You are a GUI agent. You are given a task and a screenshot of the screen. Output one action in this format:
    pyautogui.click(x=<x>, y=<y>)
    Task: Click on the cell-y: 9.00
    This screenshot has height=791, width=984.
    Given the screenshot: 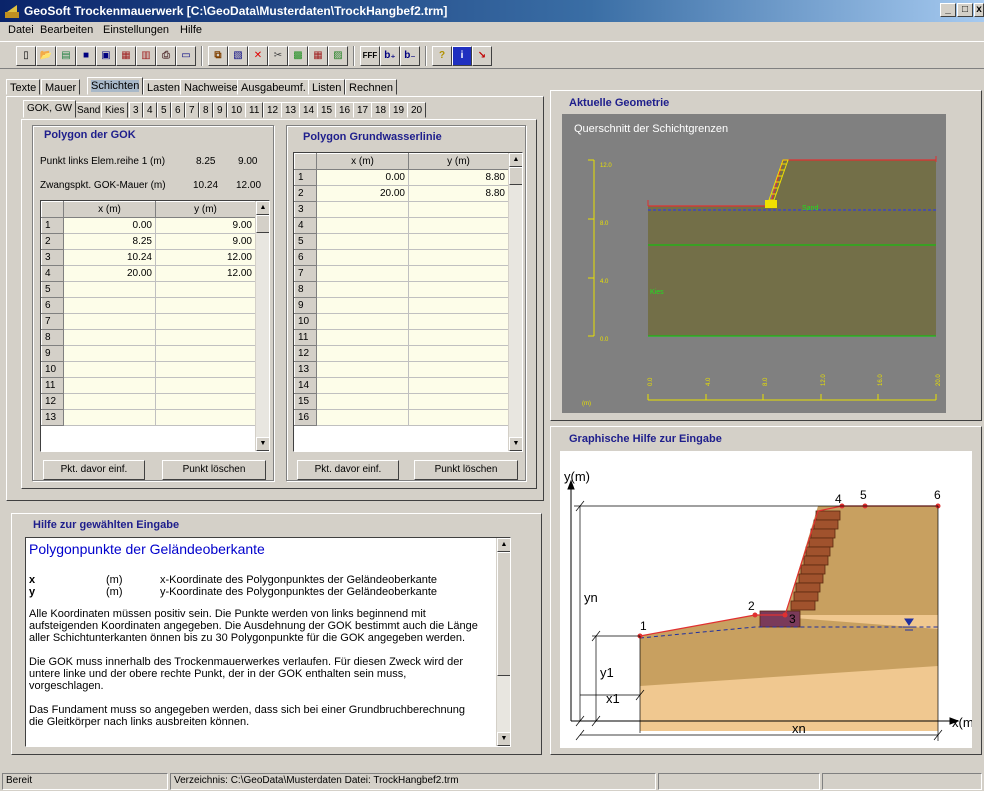 What is the action you would take?
    pyautogui.click(x=205, y=241)
    